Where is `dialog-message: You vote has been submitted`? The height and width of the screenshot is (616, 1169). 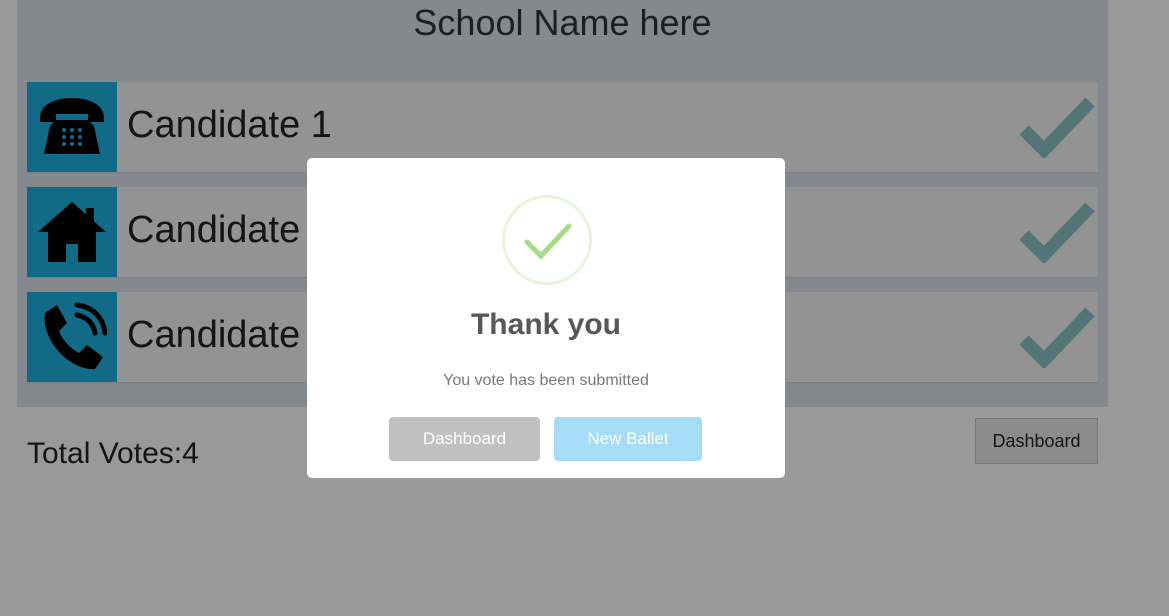 dialog-message: You vote has been submitted is located at coordinates (546, 380).